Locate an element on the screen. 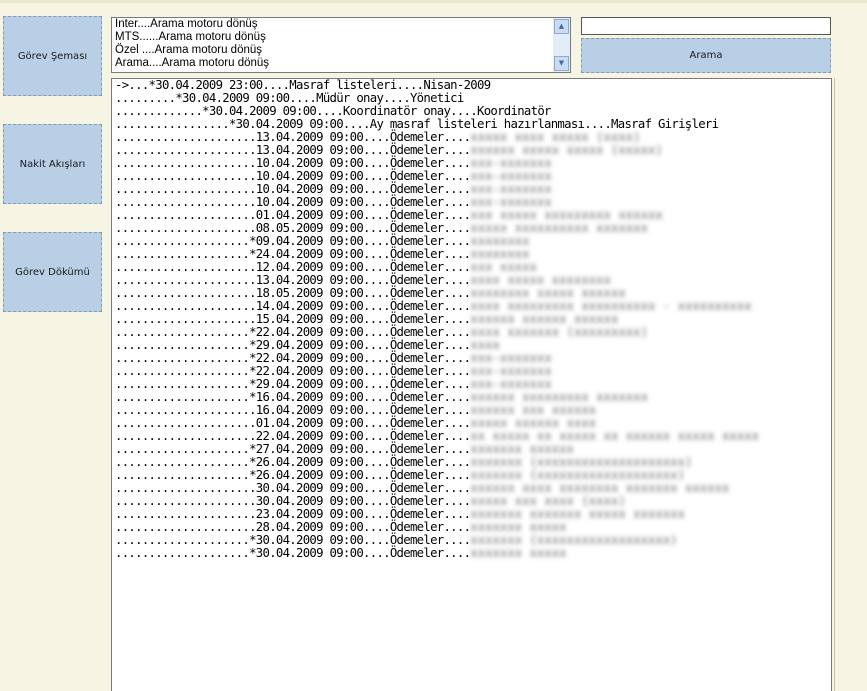 This screenshot has width=867, height=691. listbox-item-mts: MTS......Arama motoru dönüş is located at coordinates (341, 37).